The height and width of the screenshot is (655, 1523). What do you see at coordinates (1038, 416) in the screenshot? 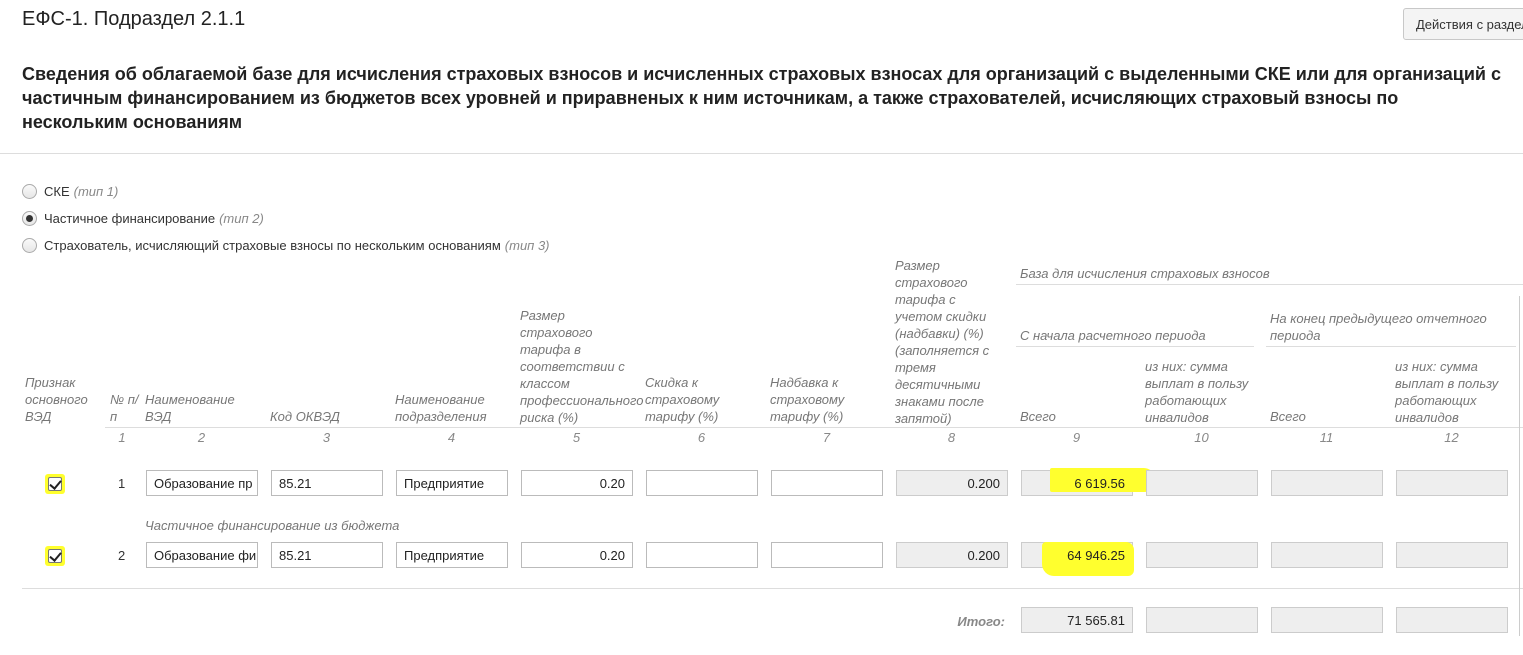
I see `column-header-total-start: Всего` at bounding box center [1038, 416].